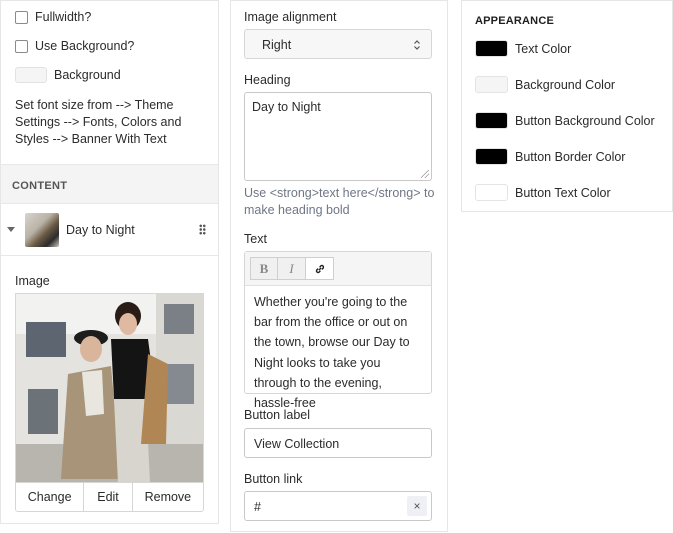 Image resolution: width=673 pixels, height=533 pixels. I want to click on resize-handle-icon, so click(425, 174).